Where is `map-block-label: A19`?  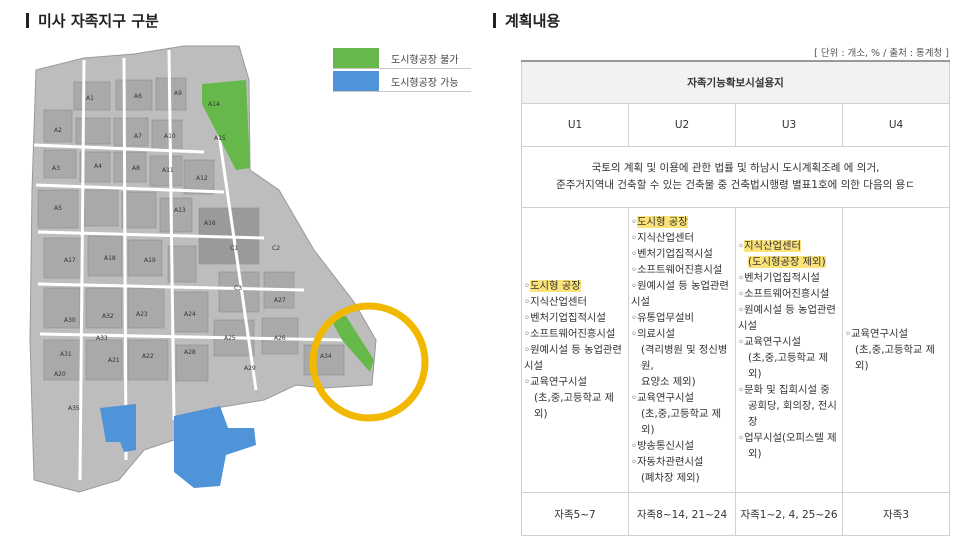 map-block-label: A19 is located at coordinates (150, 260).